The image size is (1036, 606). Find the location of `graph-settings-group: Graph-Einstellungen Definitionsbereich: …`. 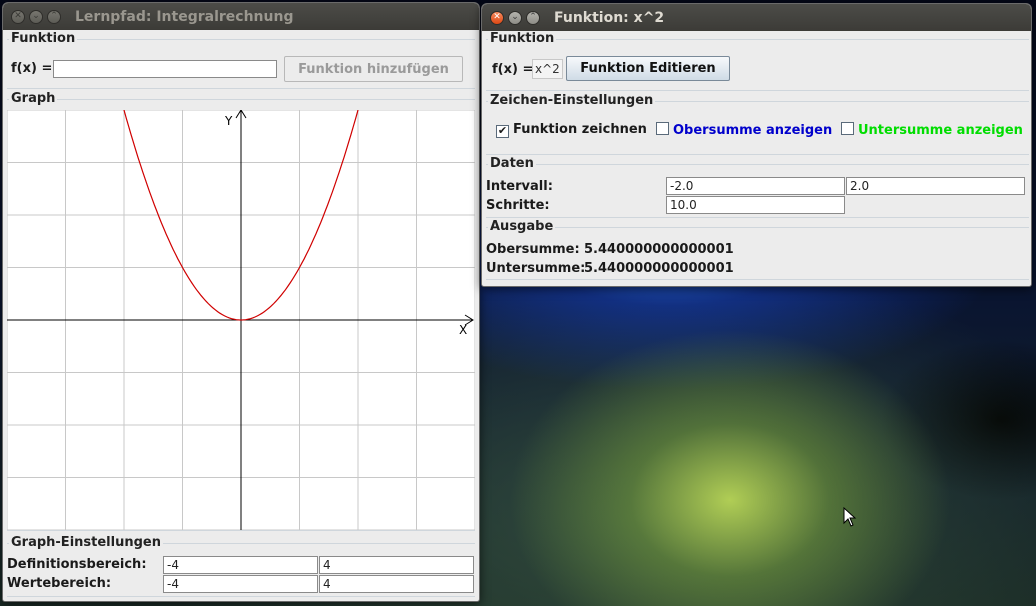

graph-settings-group: Graph-Einstellungen Definitionsbereich: … is located at coordinates (241, 566).